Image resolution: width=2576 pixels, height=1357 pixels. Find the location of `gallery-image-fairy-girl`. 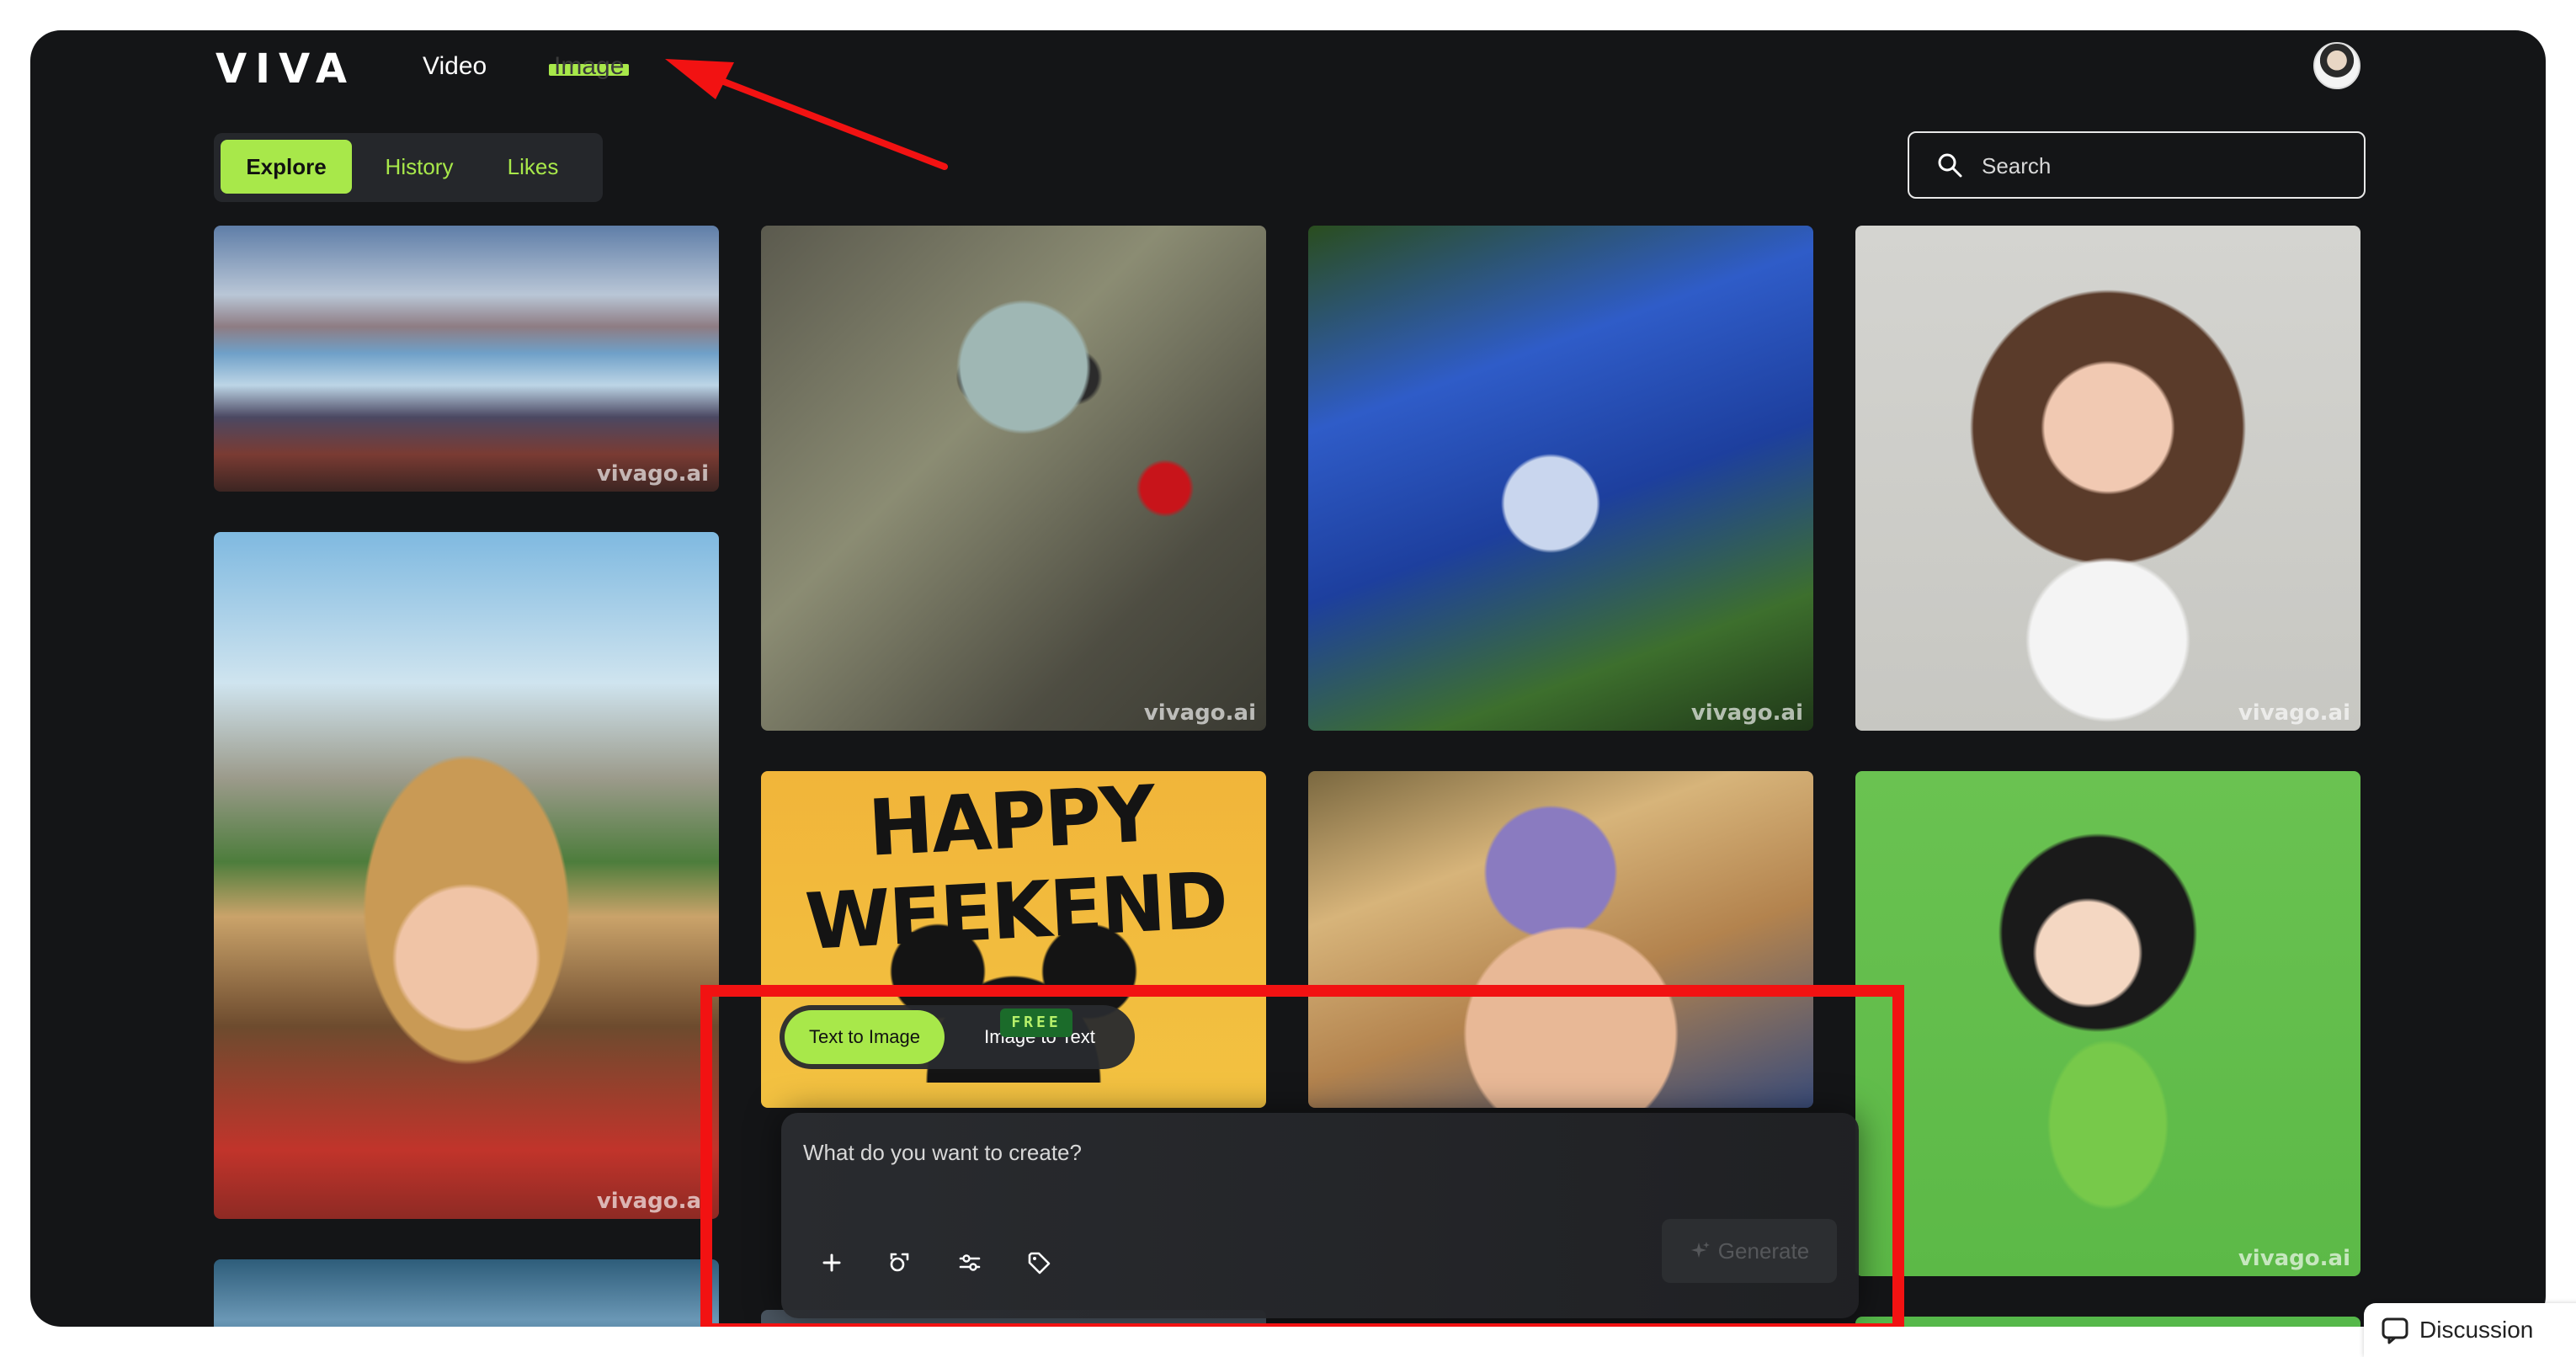

gallery-image-fairy-girl is located at coordinates (1561, 939).